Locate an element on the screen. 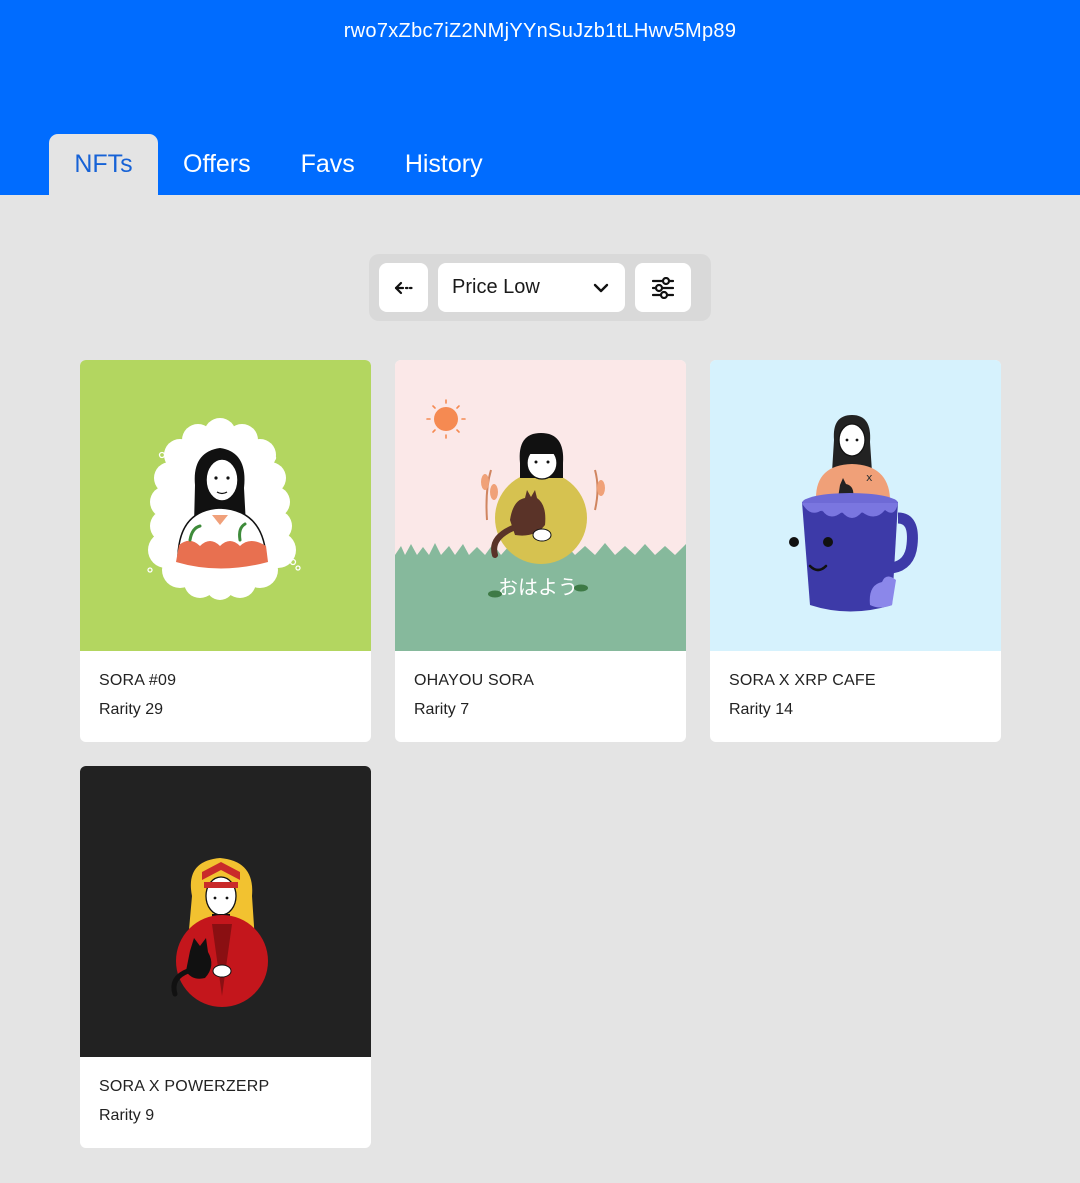 Image resolution: width=1080 pixels, height=1183 pixels. nft-name: SORA #09 is located at coordinates (138, 680).